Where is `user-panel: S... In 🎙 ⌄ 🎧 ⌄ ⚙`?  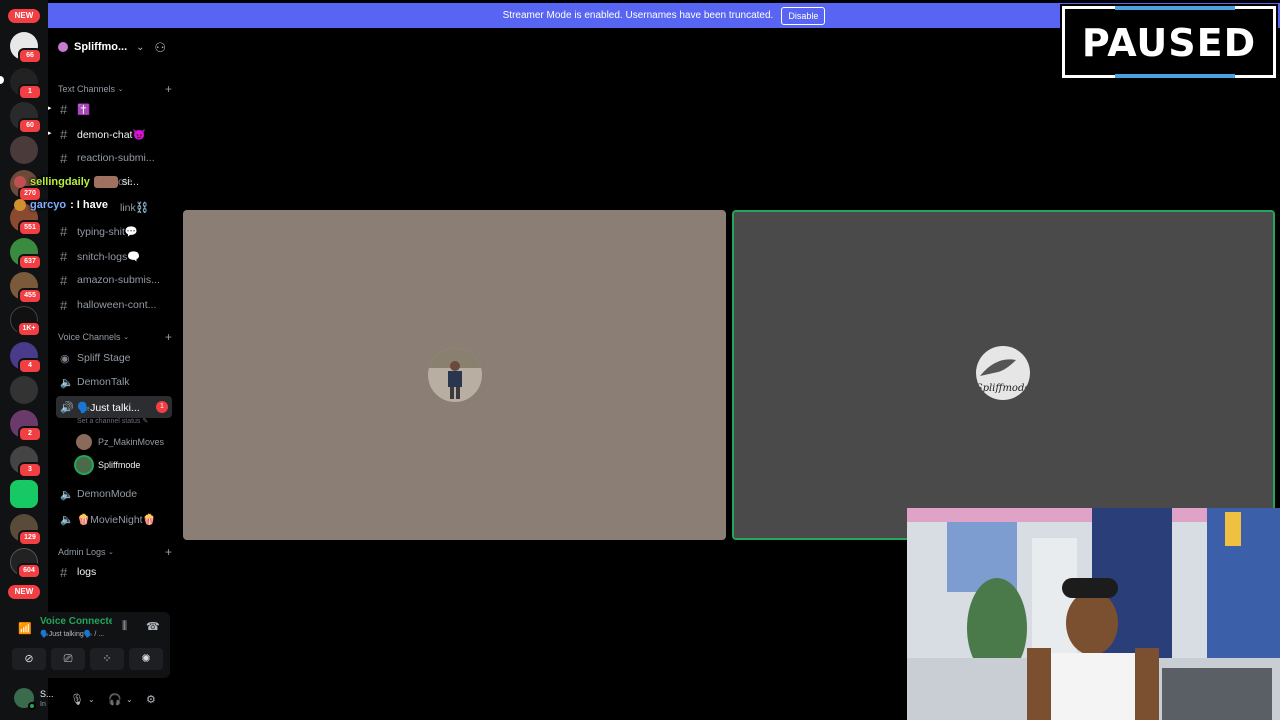
user-panel: S... In 🎙 ⌄ 🎧 ⌄ ⚙ is located at coordinates (88, 700).